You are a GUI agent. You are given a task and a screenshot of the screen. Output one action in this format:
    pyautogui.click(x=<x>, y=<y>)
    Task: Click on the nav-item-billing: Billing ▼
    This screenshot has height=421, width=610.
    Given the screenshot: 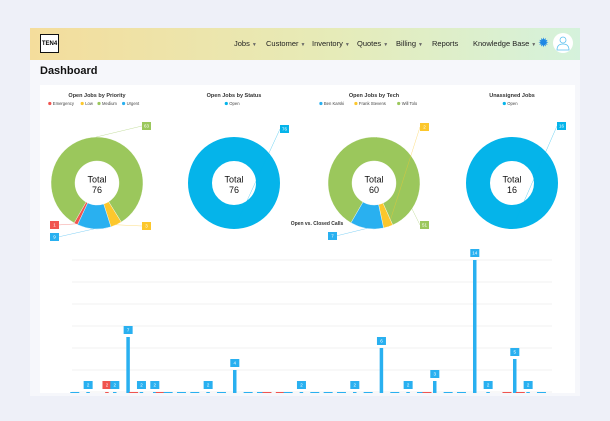 What is the action you would take?
    pyautogui.click(x=409, y=43)
    